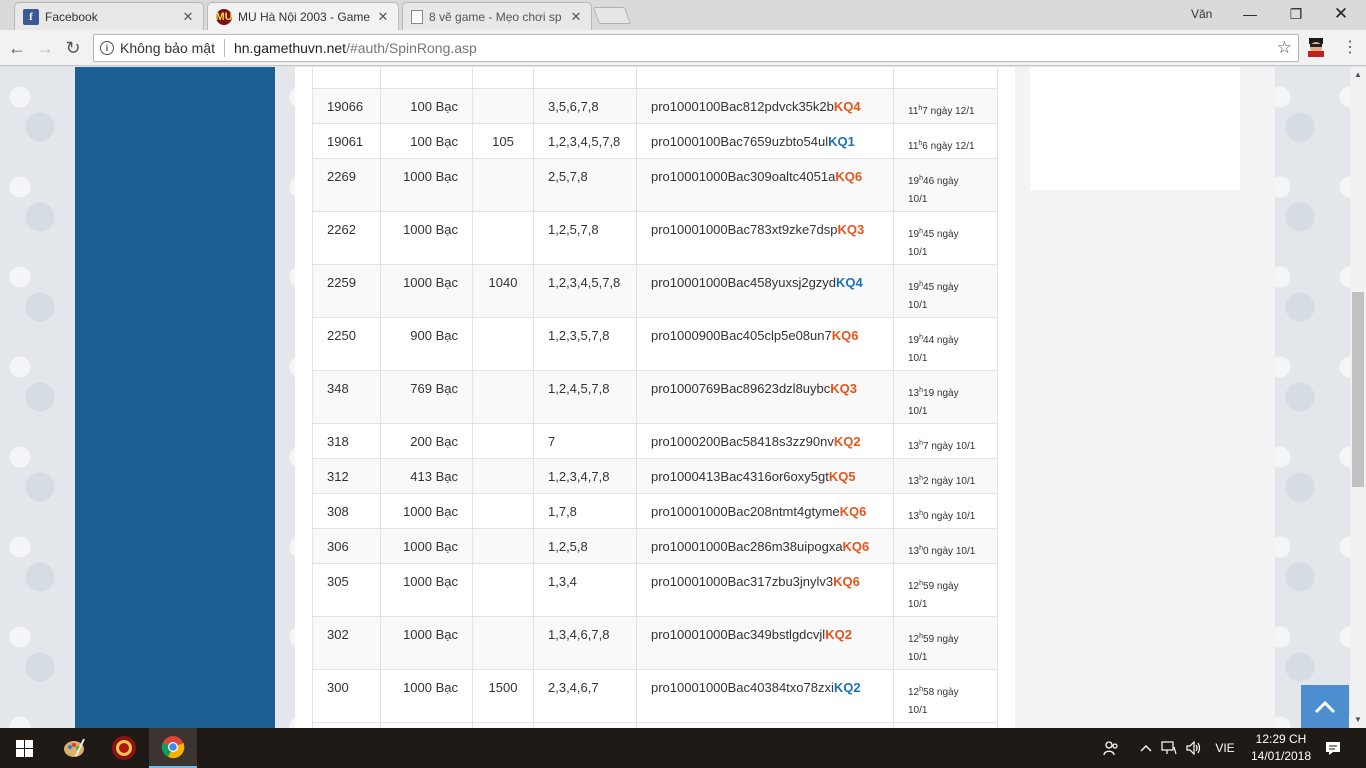 Image resolution: width=1366 pixels, height=768 pixels. What do you see at coordinates (24, 748) in the screenshot?
I see `windows-start-icon` at bounding box center [24, 748].